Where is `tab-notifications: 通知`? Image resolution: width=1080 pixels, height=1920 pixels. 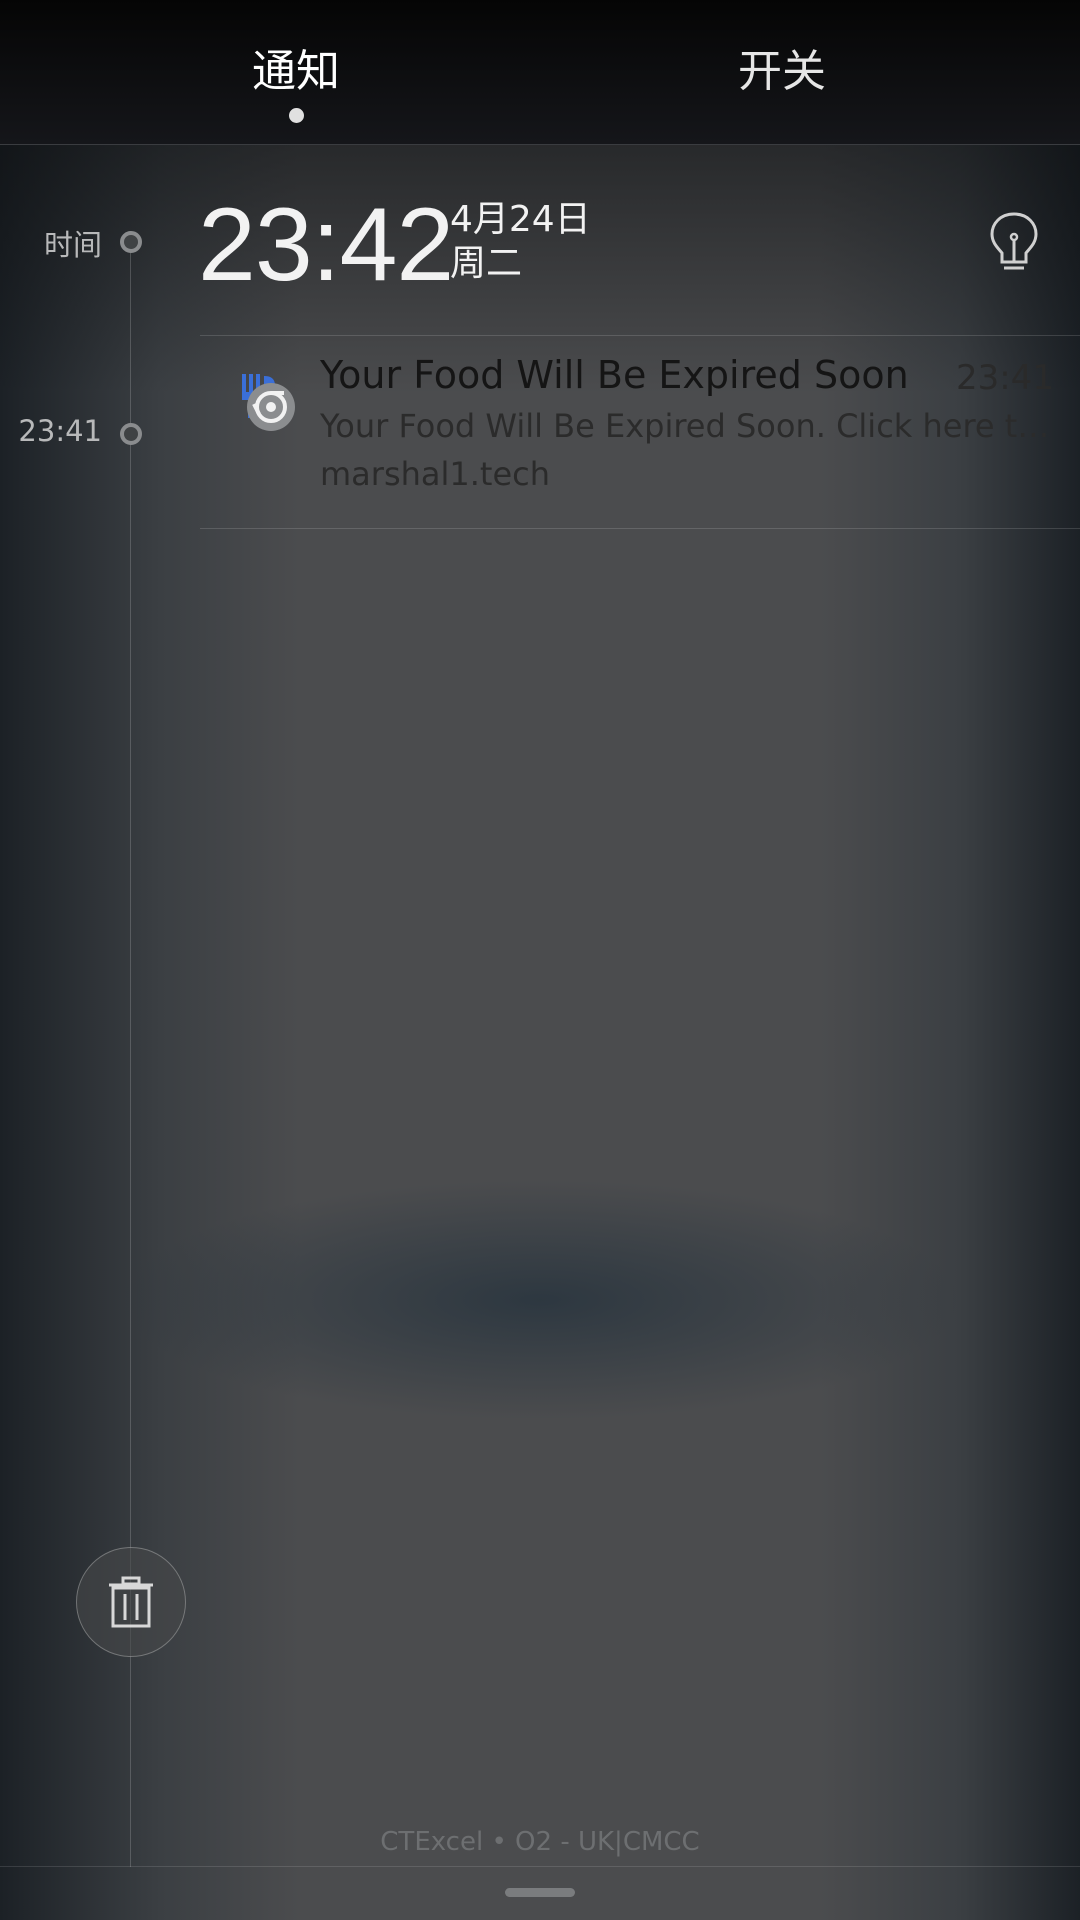 tab-notifications: 通知 is located at coordinates (296, 72).